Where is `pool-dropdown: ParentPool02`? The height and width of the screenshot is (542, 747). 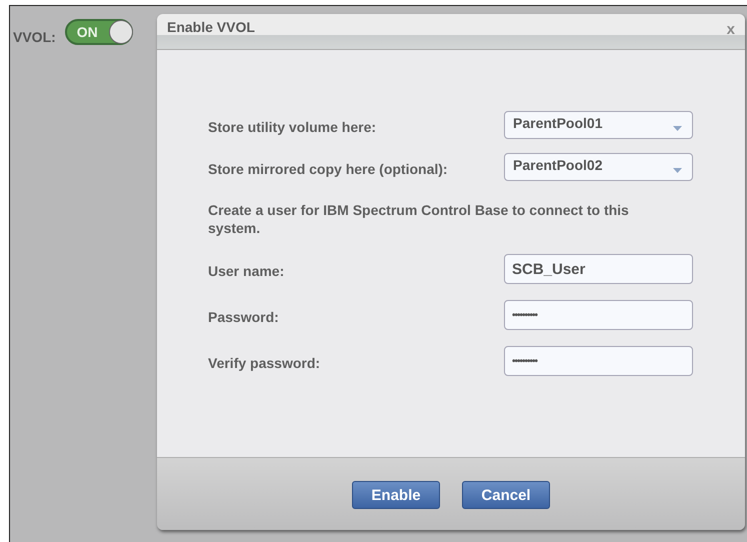
pool-dropdown: ParentPool02 is located at coordinates (598, 167).